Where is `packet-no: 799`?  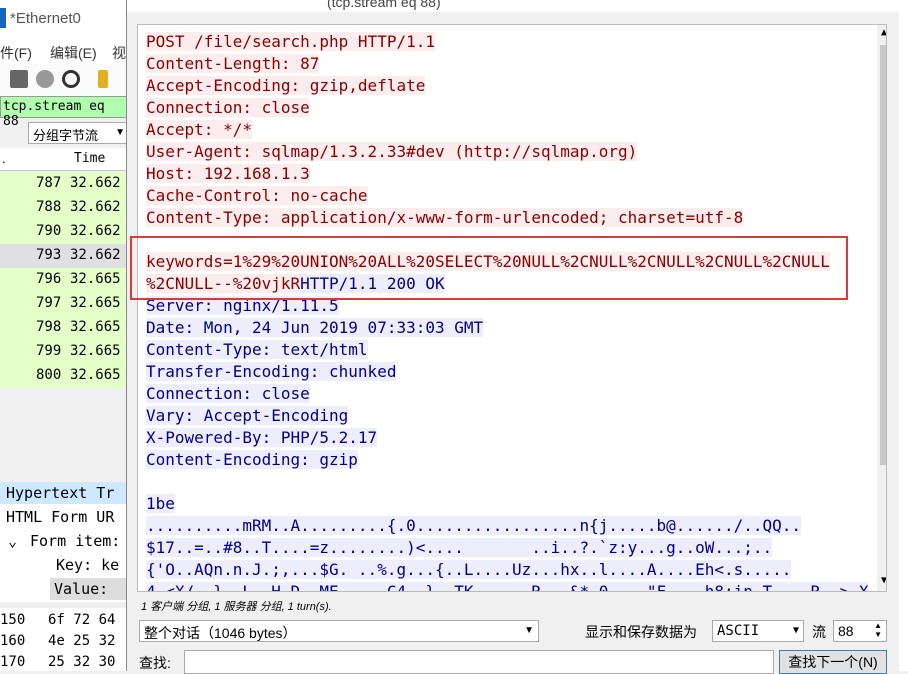 packet-no: 799 is located at coordinates (49, 351).